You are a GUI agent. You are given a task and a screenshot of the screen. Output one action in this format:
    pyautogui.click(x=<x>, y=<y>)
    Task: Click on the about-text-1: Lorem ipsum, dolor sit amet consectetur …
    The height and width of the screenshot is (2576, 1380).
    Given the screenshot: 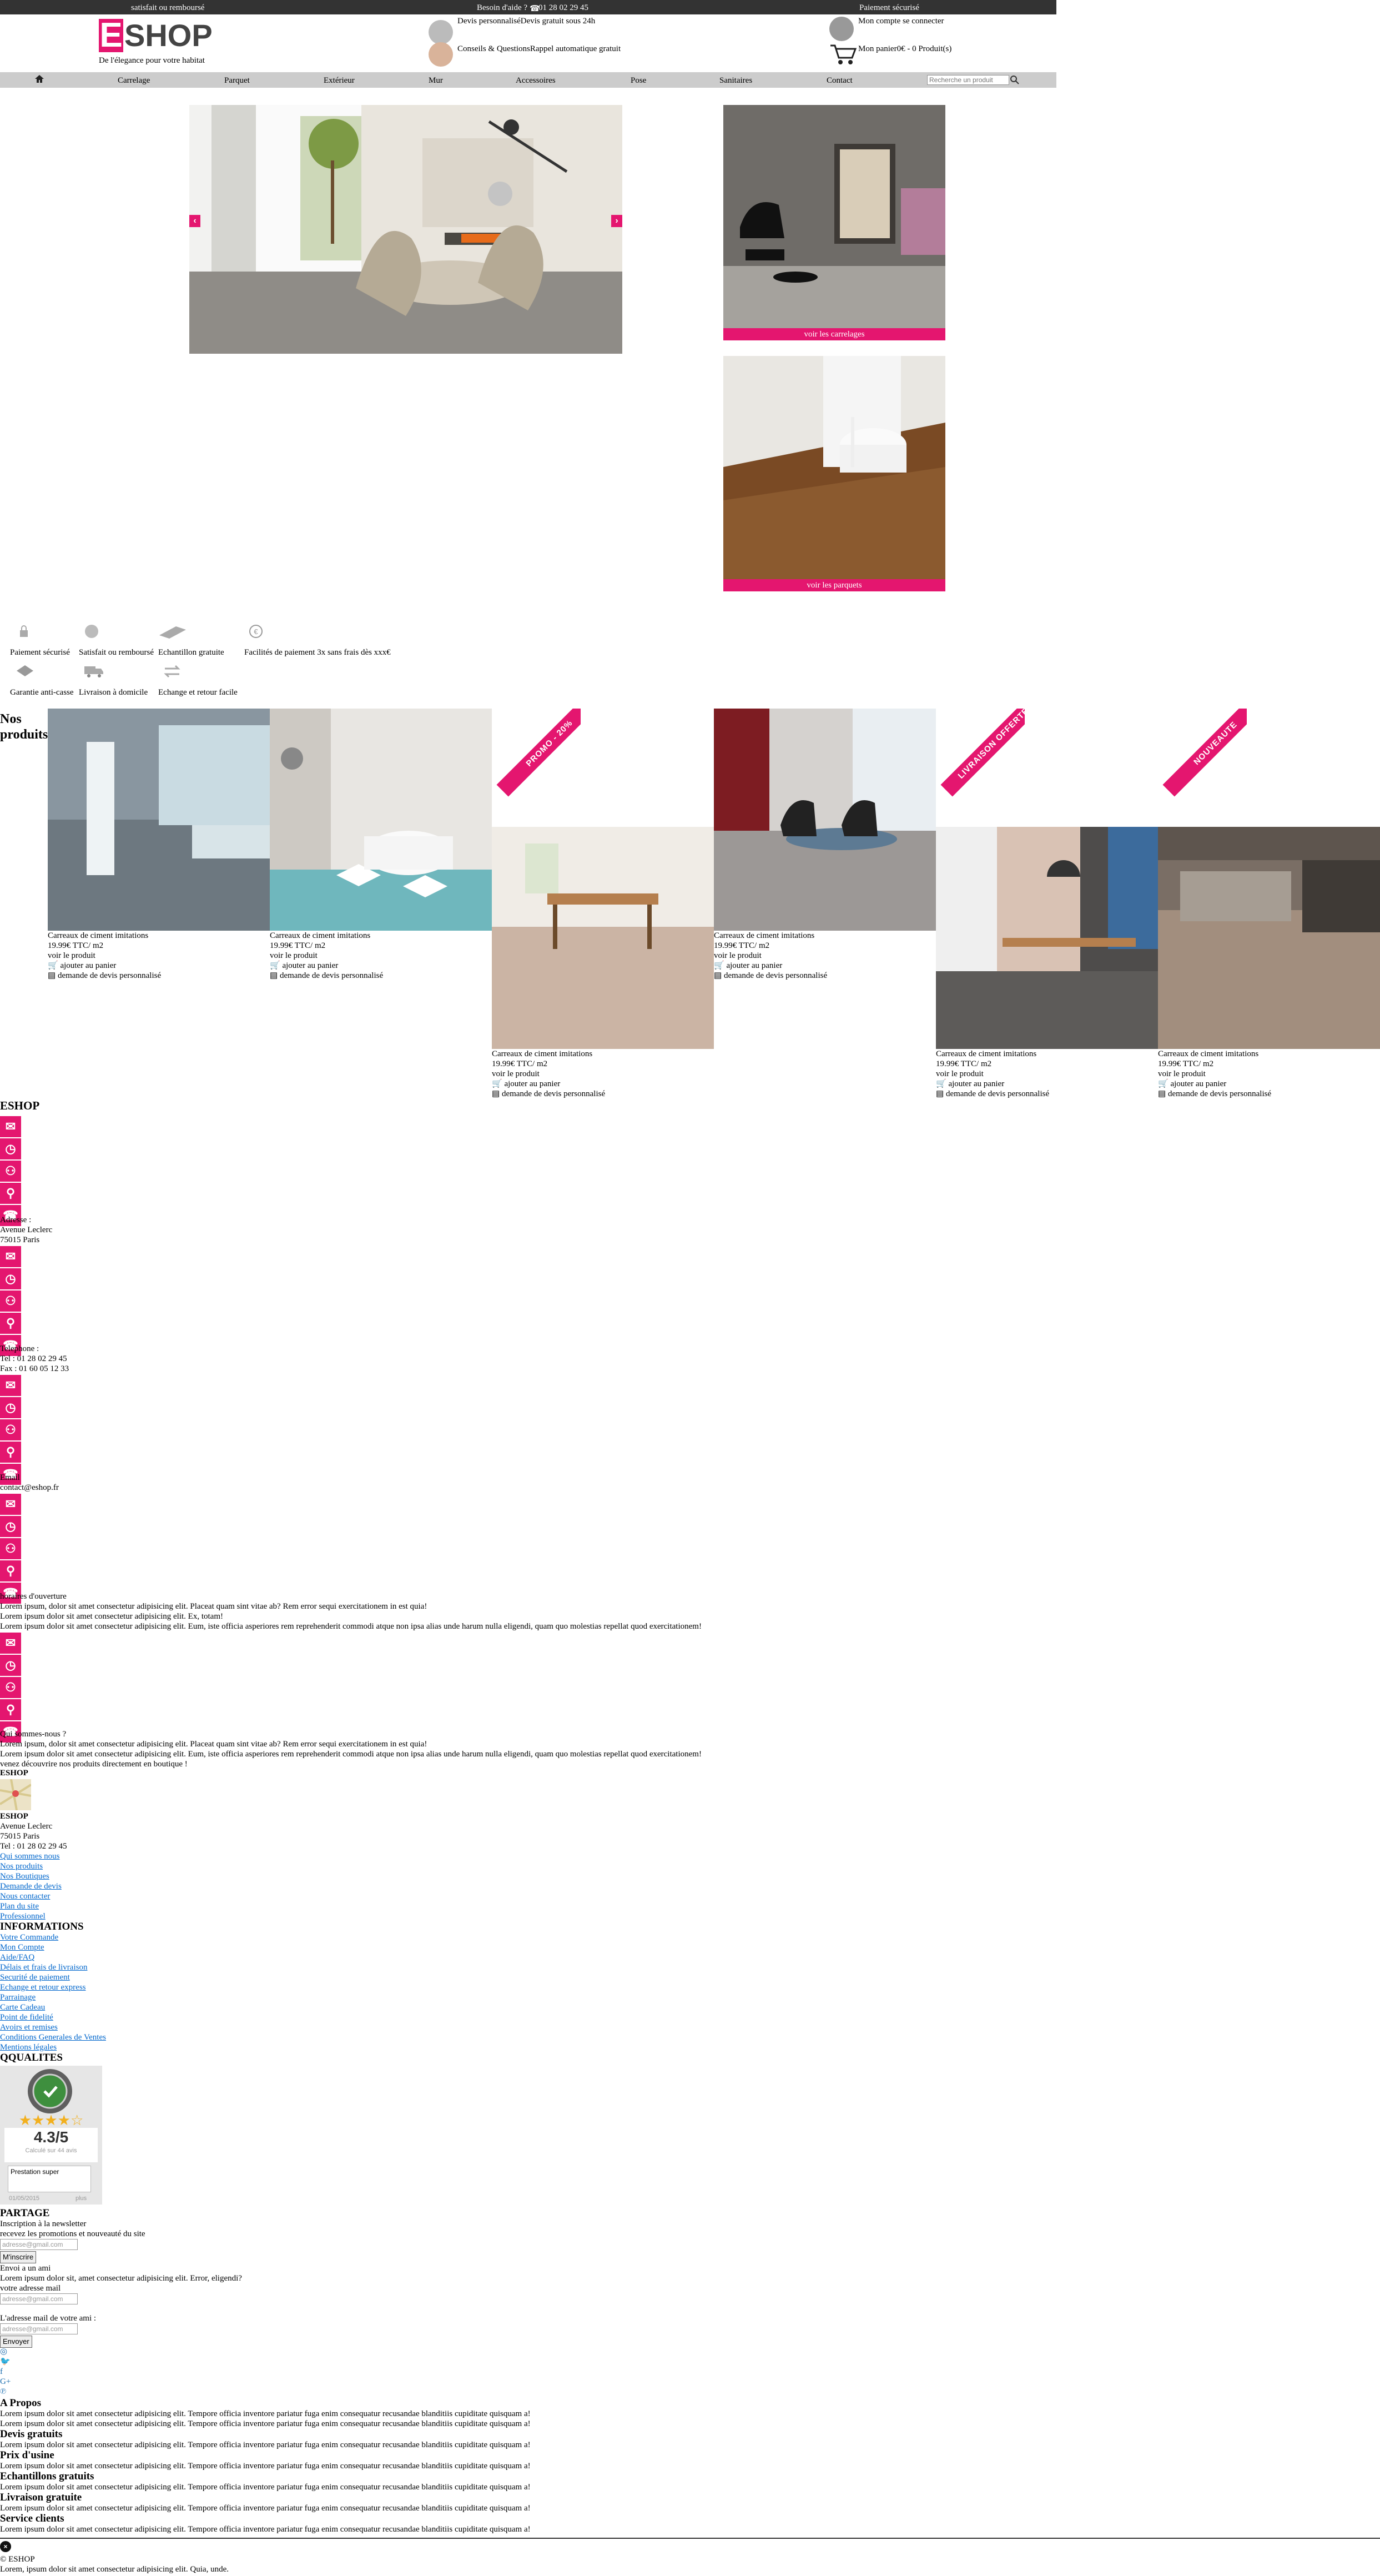 What is the action you would take?
    pyautogui.click(x=213, y=1744)
    